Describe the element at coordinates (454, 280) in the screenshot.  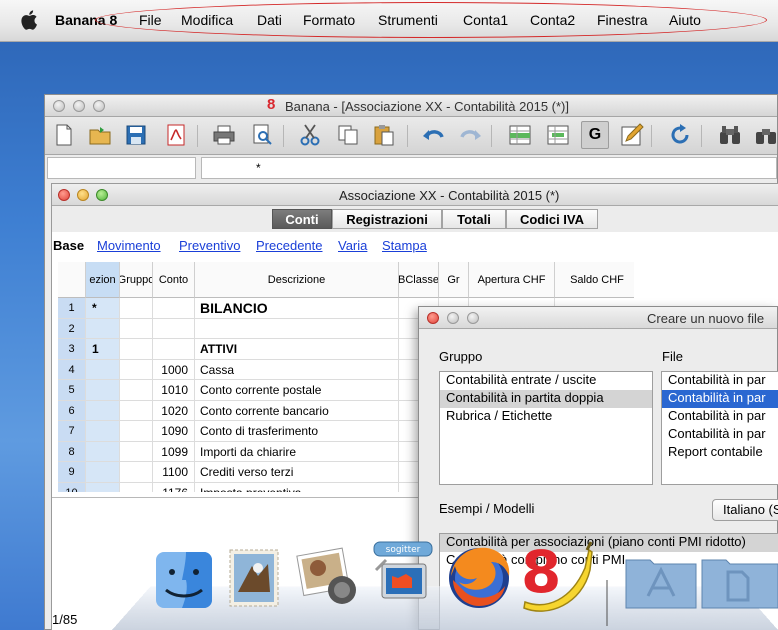
I see `column-header-gr: Gr` at that location.